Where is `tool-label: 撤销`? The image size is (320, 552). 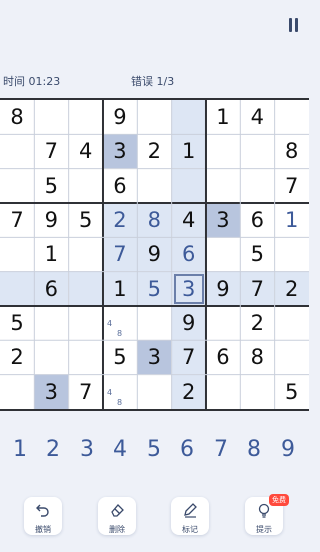 tool-label: 撤销 is located at coordinates (43, 529).